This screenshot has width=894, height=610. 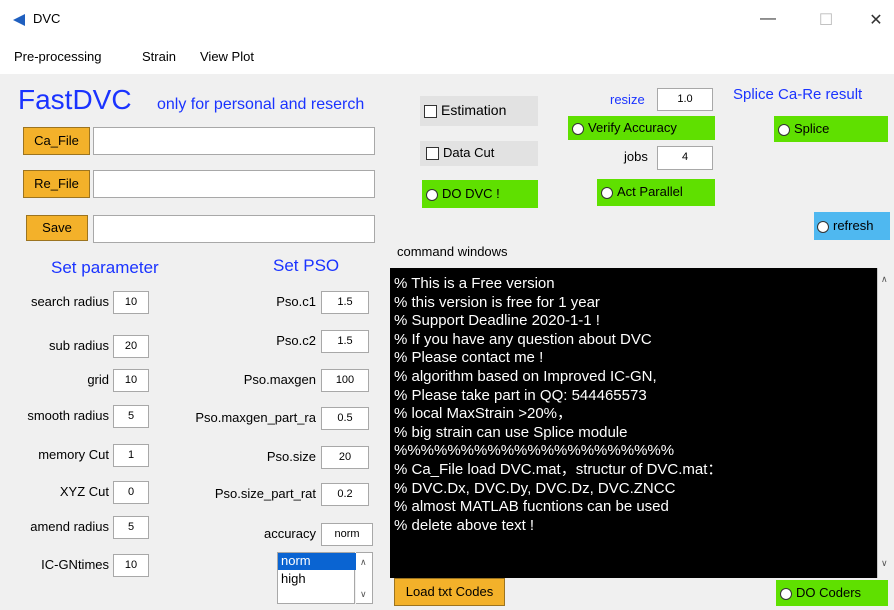 I want to click on command-line: % Please contact me !, so click(x=469, y=358).